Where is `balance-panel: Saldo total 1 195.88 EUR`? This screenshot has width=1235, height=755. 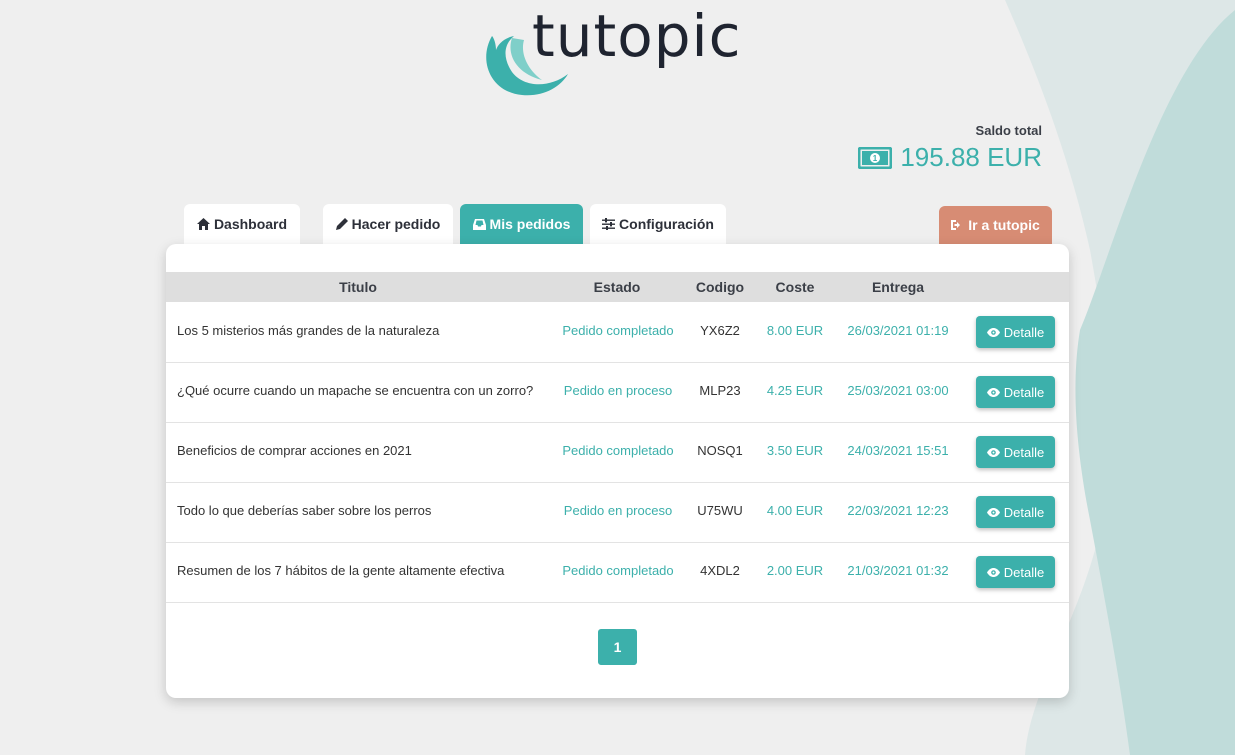 balance-panel: Saldo total 1 195.88 EUR is located at coordinates (950, 148).